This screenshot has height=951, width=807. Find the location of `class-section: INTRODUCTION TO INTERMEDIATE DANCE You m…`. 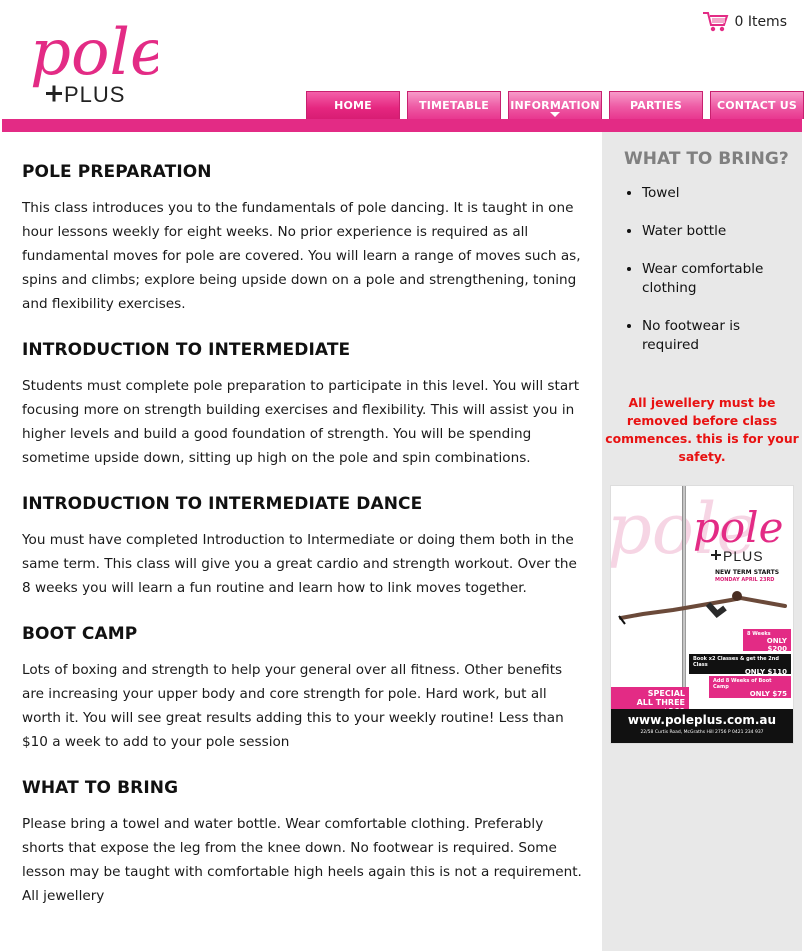

class-section: INTRODUCTION TO INTERMEDIATE DANCE You m… is located at coordinates (302, 547).